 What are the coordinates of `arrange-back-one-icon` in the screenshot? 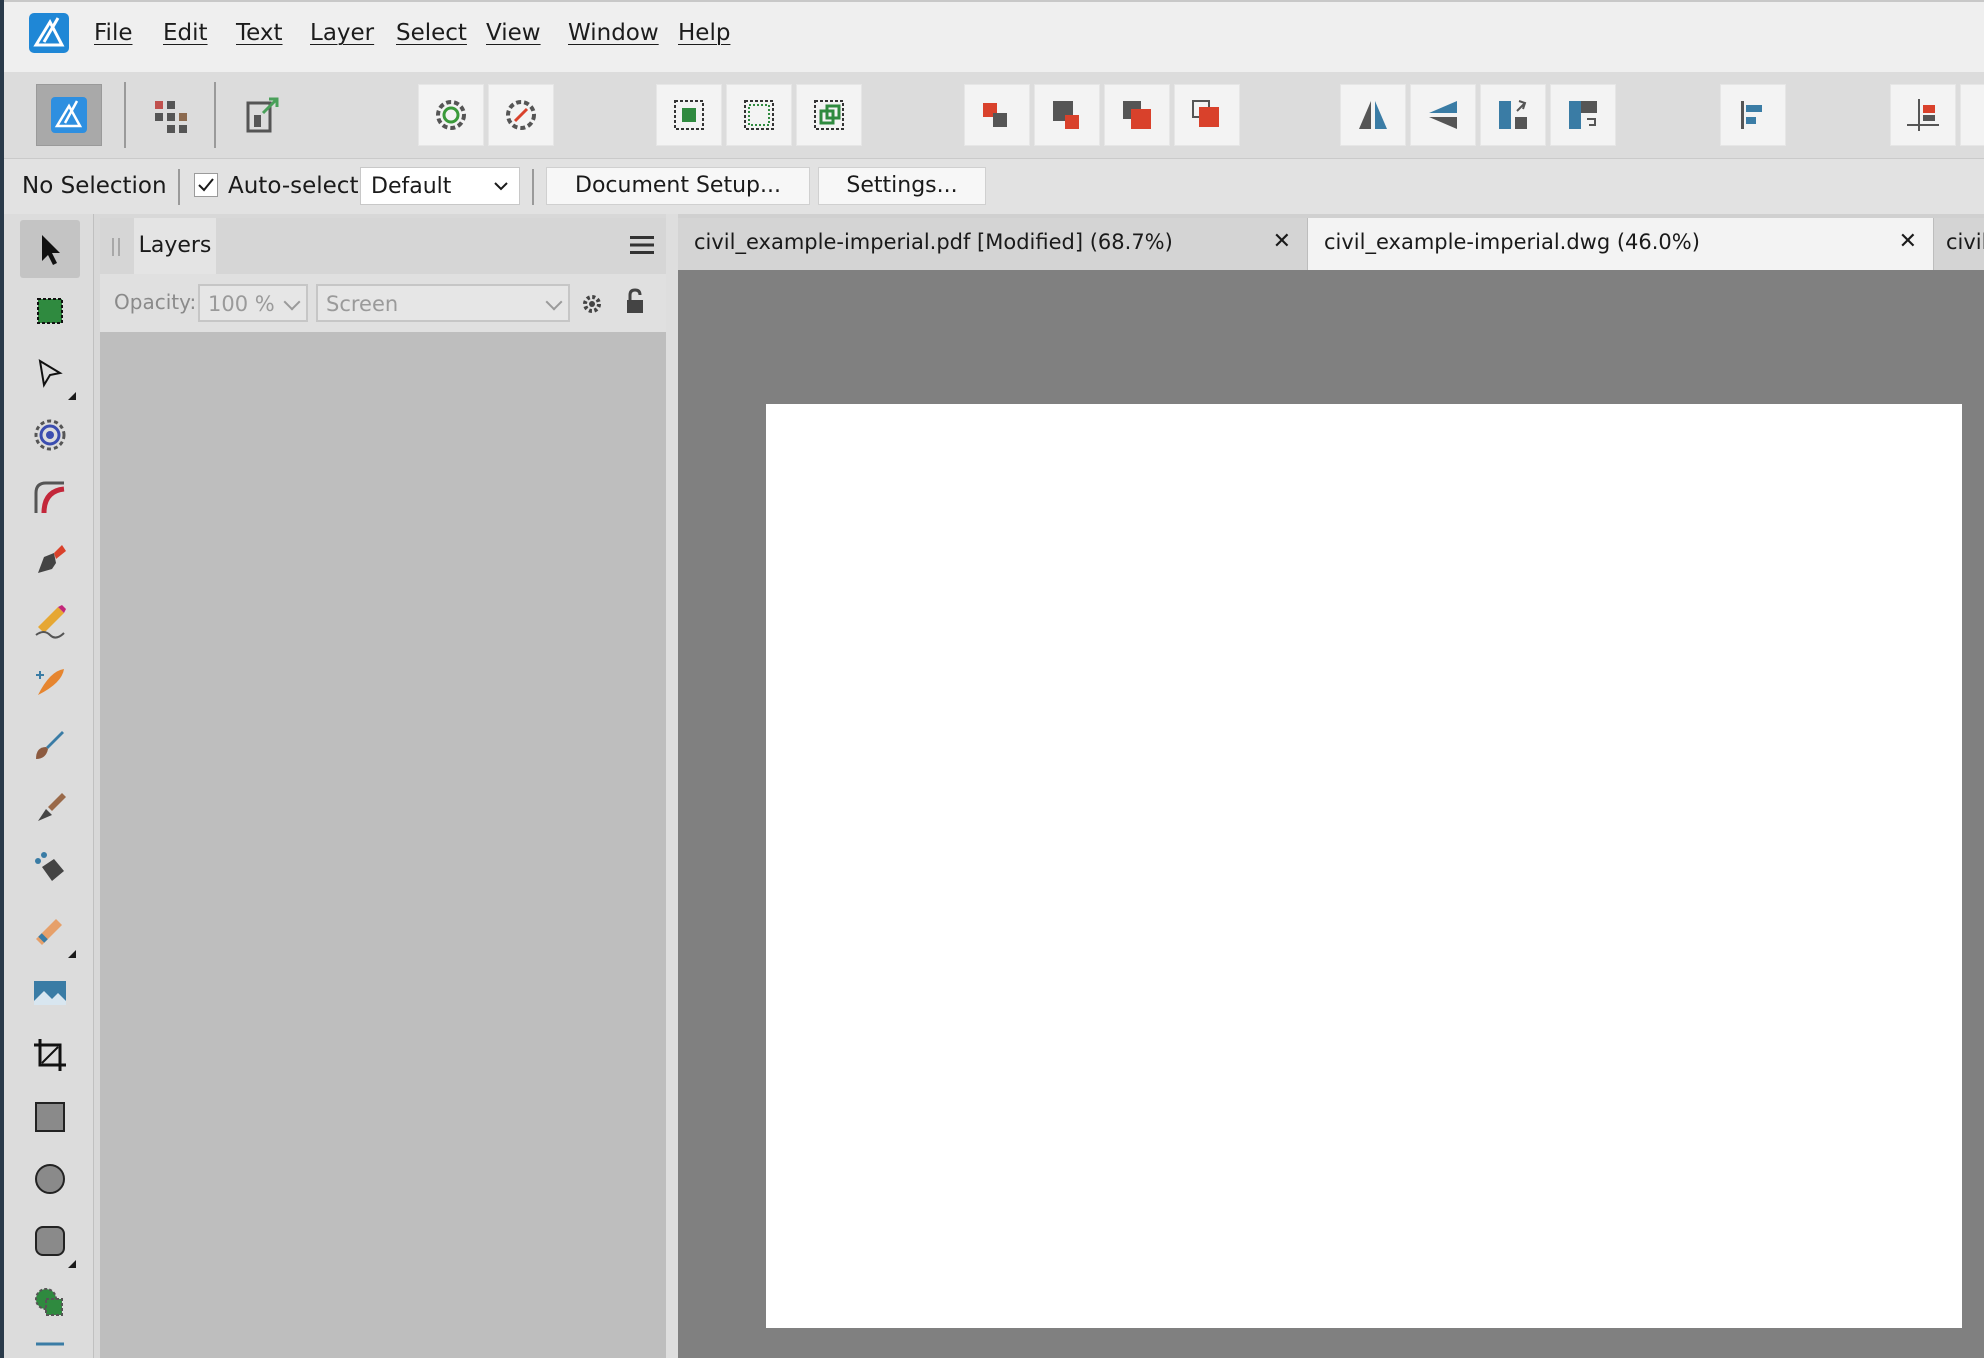 It's located at (1066, 115).